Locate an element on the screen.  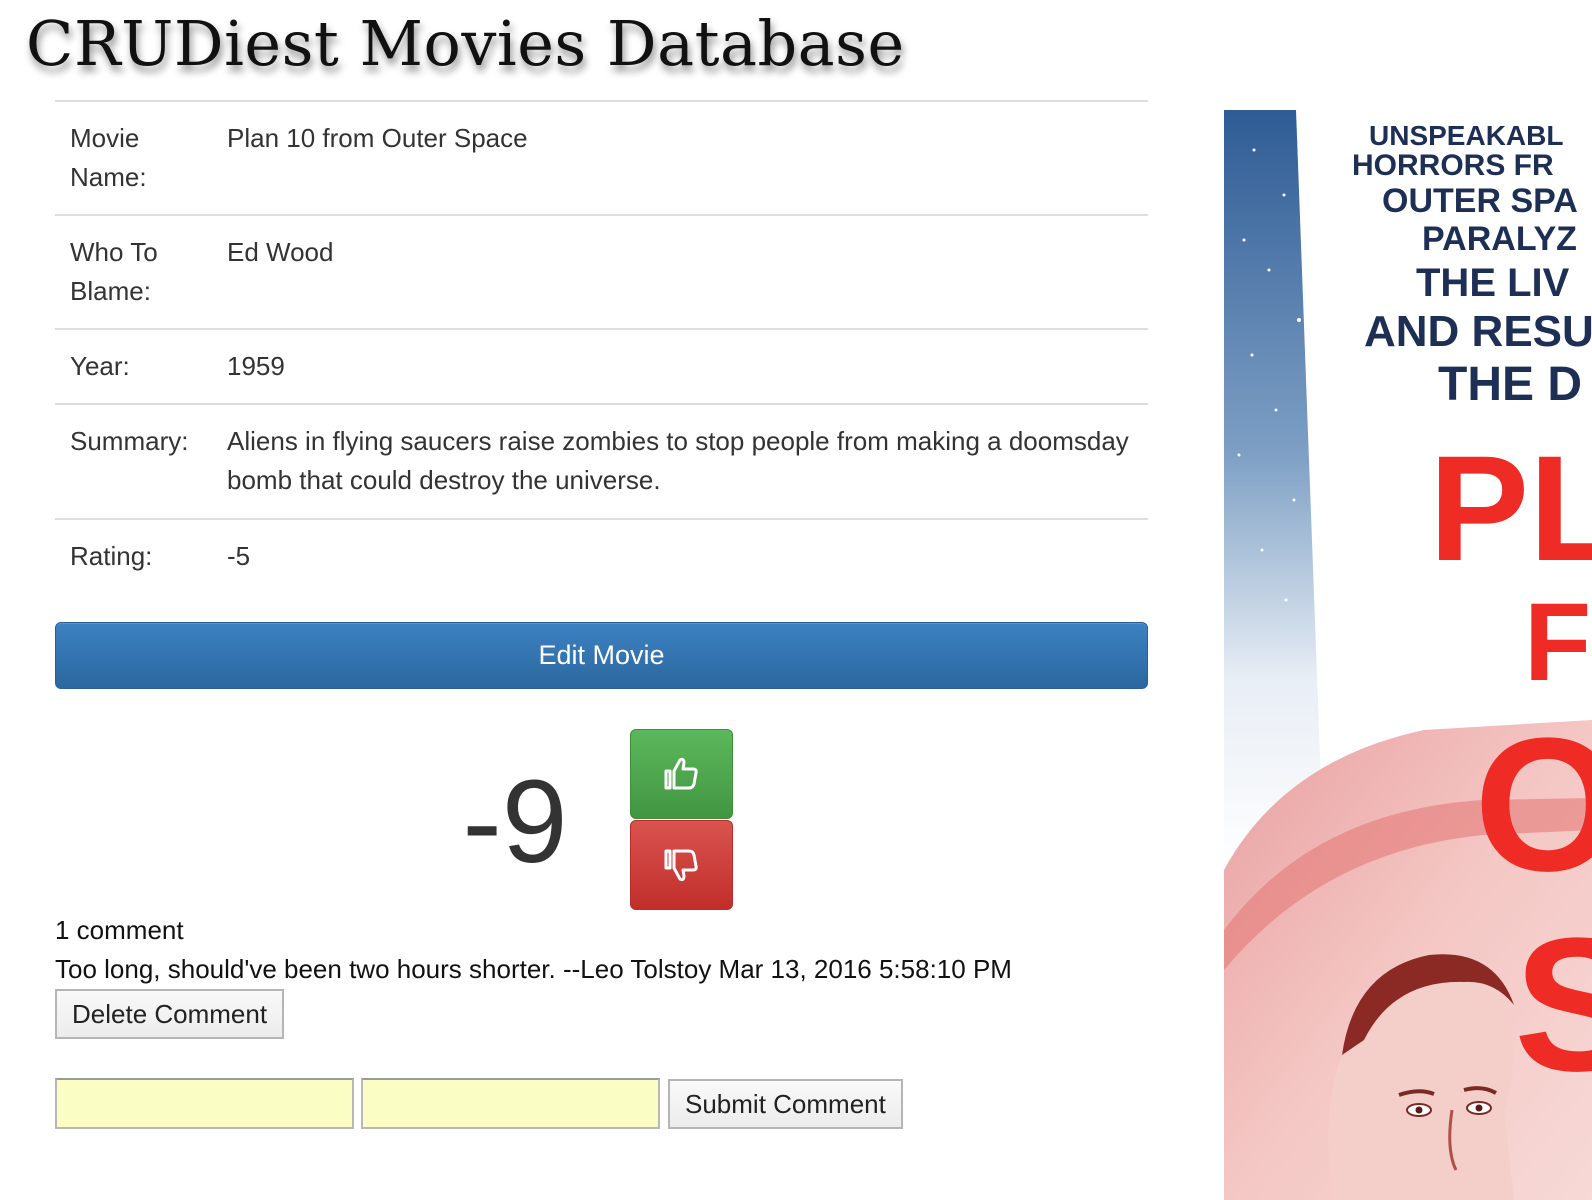
thumbs-up-icon is located at coordinates (681, 773).